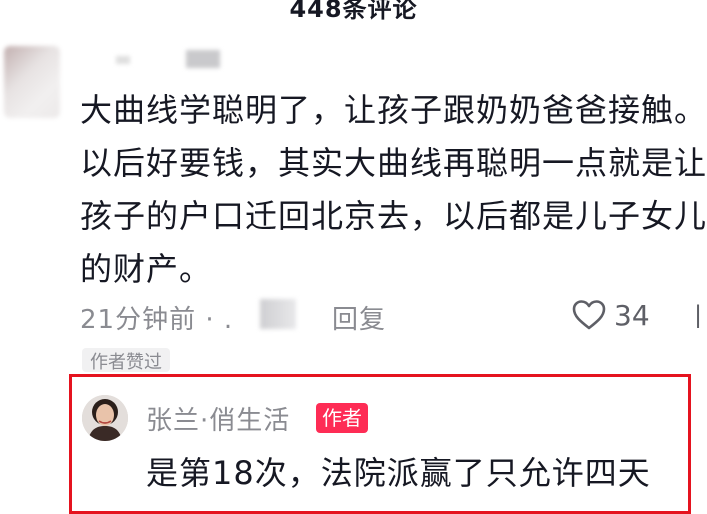  Describe the element at coordinates (353, 11) in the screenshot. I see `comments-header-title: 448条评论` at that location.